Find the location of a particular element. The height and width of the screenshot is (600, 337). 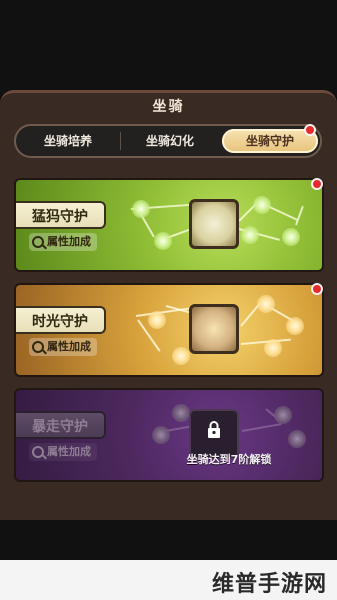

guard-card-rampage: 暴走守护 属性加成 坐骑达到7阶解锁 is located at coordinates (169, 435).